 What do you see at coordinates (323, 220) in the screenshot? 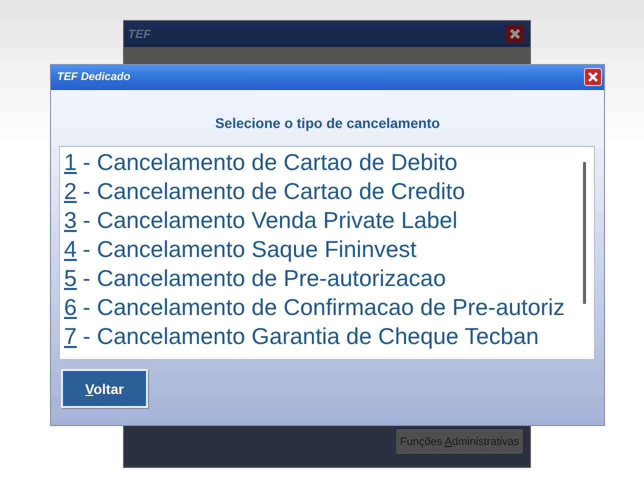
I see `list-item: 3 - Cancelamento Venda Private Label` at bounding box center [323, 220].